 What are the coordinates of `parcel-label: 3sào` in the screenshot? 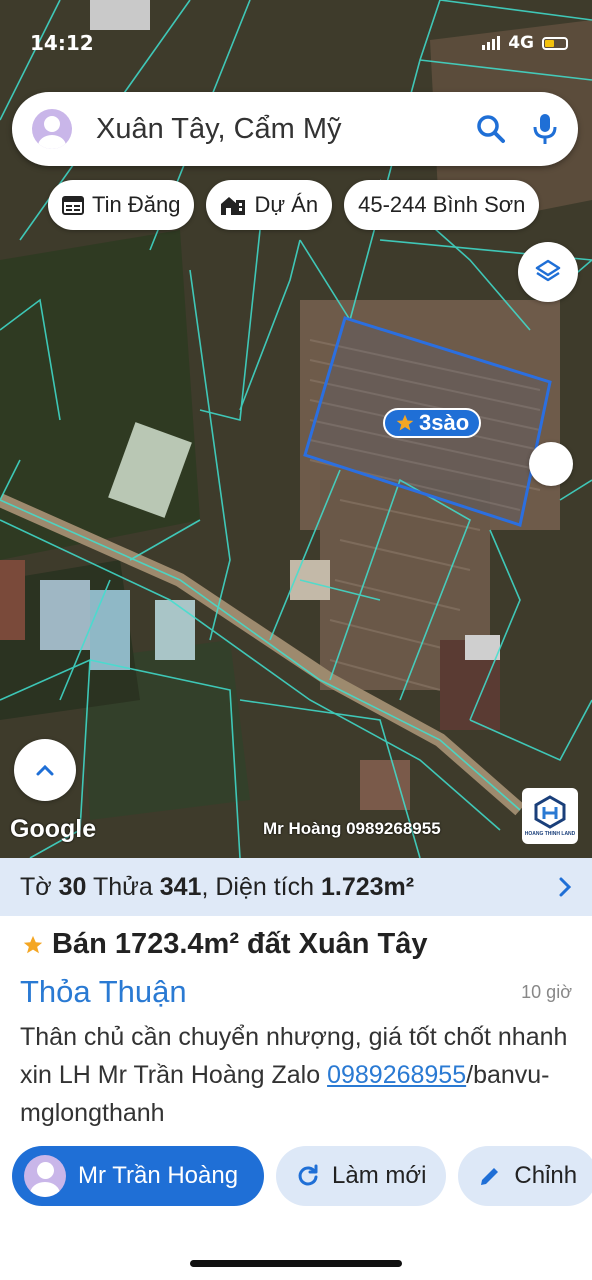 It's located at (432, 423).